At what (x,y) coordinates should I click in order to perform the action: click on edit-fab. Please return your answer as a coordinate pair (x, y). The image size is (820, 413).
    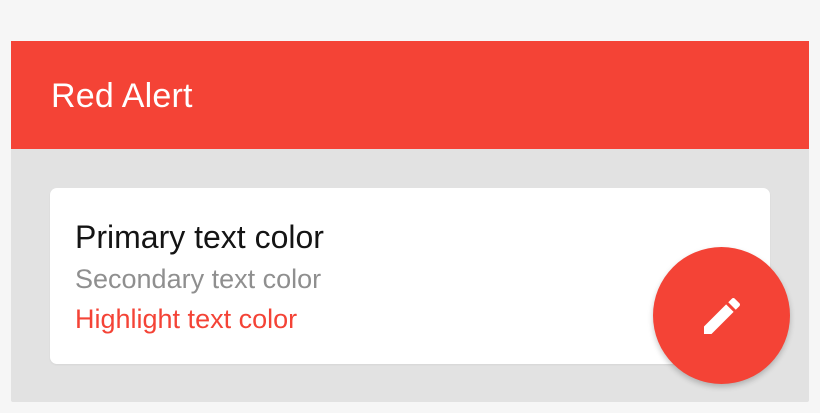
    Looking at the image, I should click on (721, 315).